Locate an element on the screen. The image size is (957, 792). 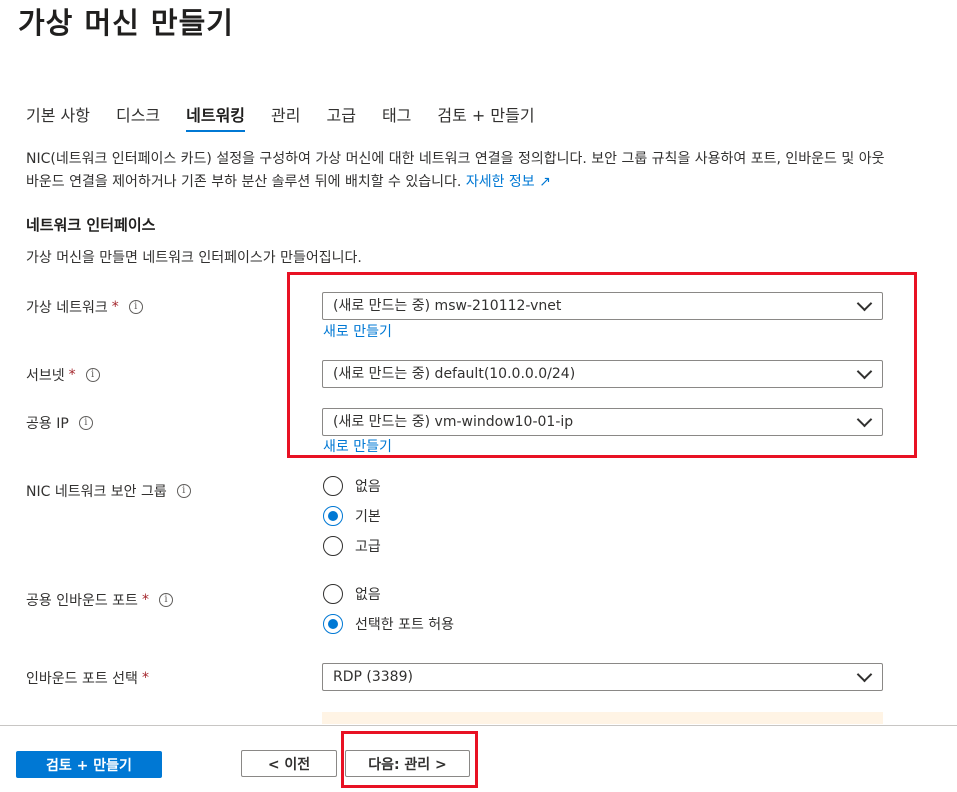
tab-bar: 기본 사항 디스크 네트워킹 관리 고급 태그 검토 + 만들기 is located at coordinates (293, 116).